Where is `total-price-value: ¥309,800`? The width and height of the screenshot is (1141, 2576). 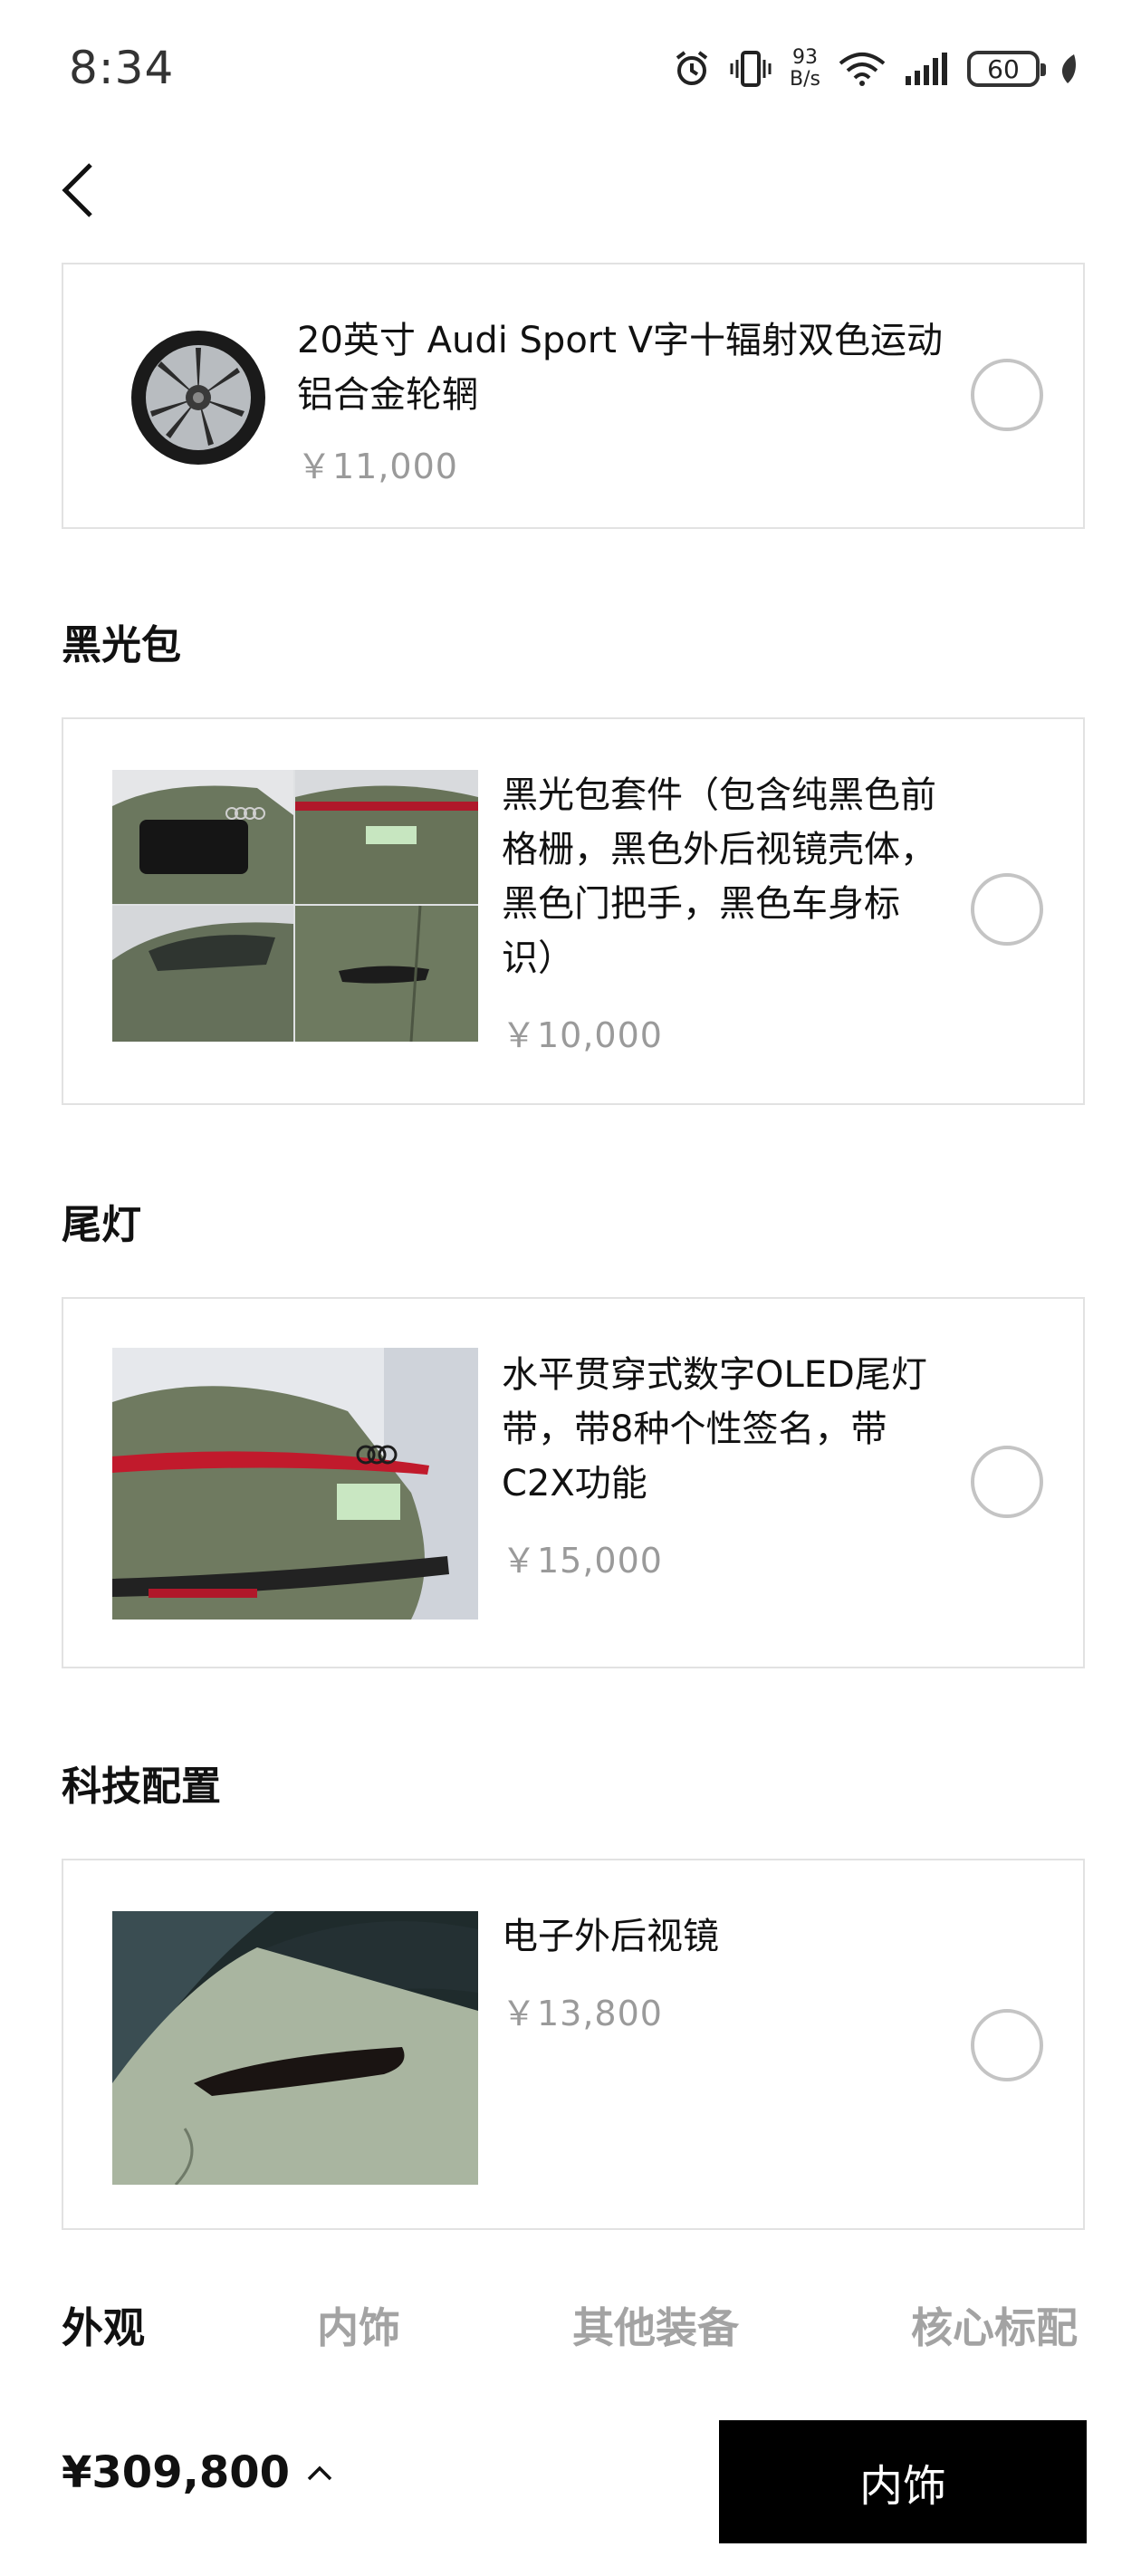
total-price-value: ¥309,800 is located at coordinates (176, 2472).